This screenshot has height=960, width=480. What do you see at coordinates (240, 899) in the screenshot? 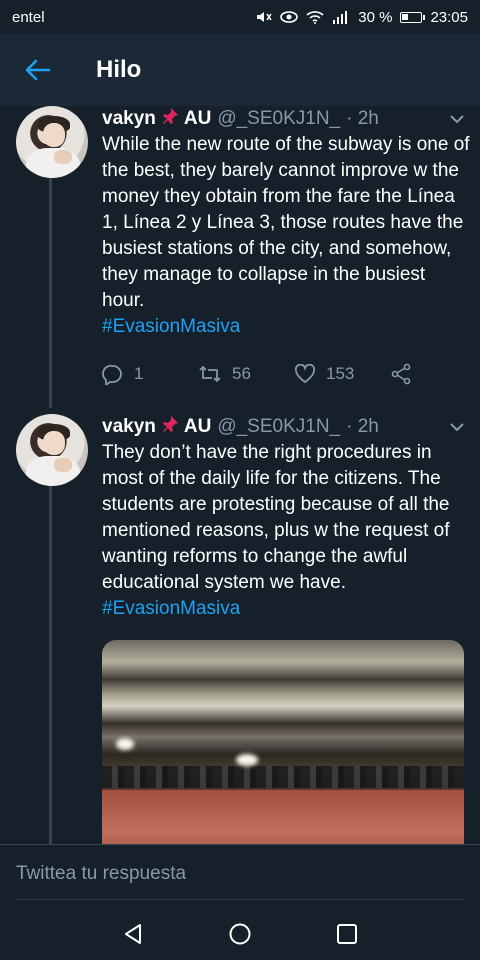
I see `reply-input-underline` at bounding box center [240, 899].